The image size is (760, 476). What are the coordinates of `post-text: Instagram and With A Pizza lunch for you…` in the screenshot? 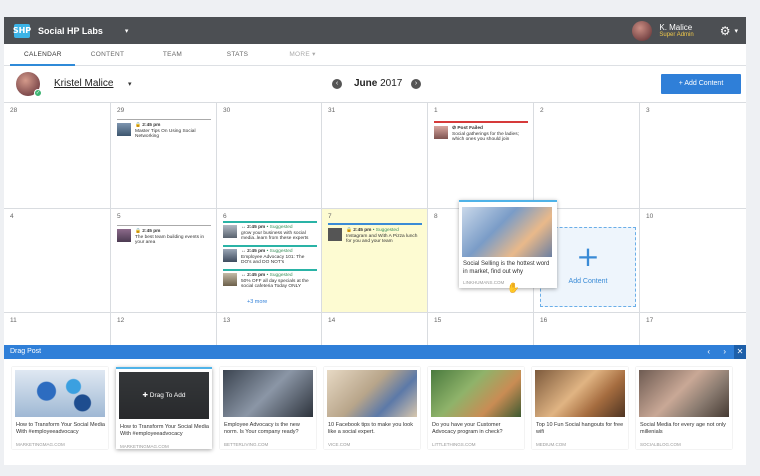 It's located at (382, 239).